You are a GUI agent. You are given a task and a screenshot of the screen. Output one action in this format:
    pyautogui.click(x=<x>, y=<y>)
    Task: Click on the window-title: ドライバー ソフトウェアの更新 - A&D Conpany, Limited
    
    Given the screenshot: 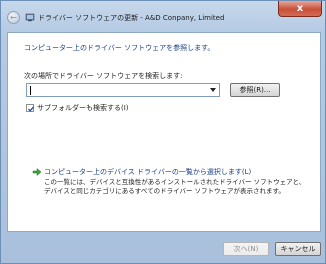 What is the action you would take?
    pyautogui.click(x=131, y=18)
    